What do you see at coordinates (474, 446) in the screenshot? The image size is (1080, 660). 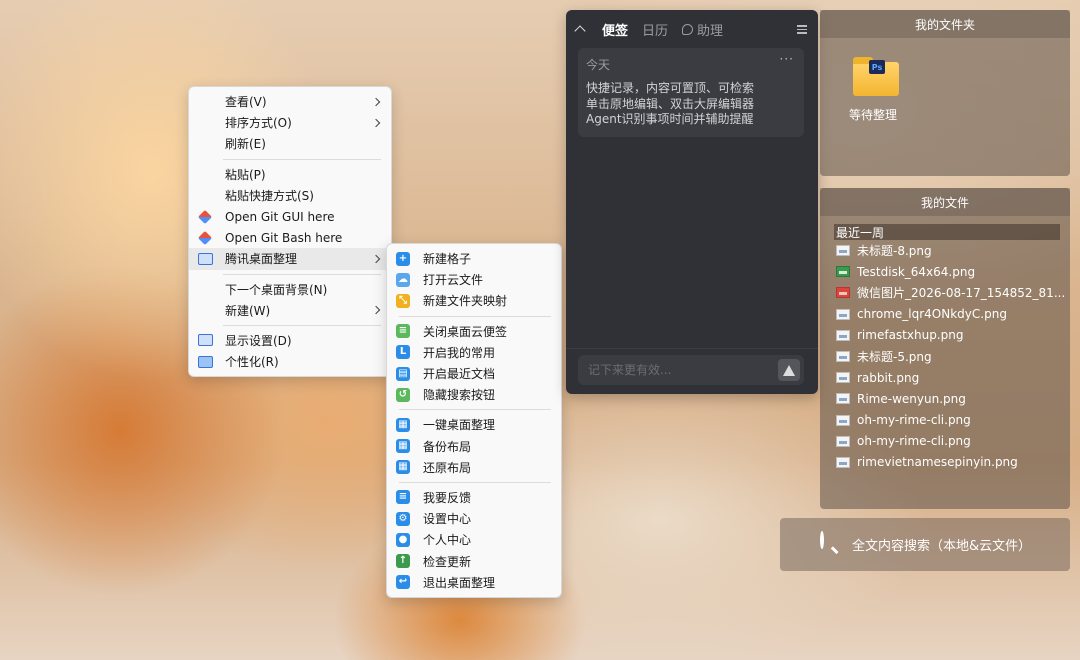 I see `submenu-backup-layout: ▦ 备份布局` at bounding box center [474, 446].